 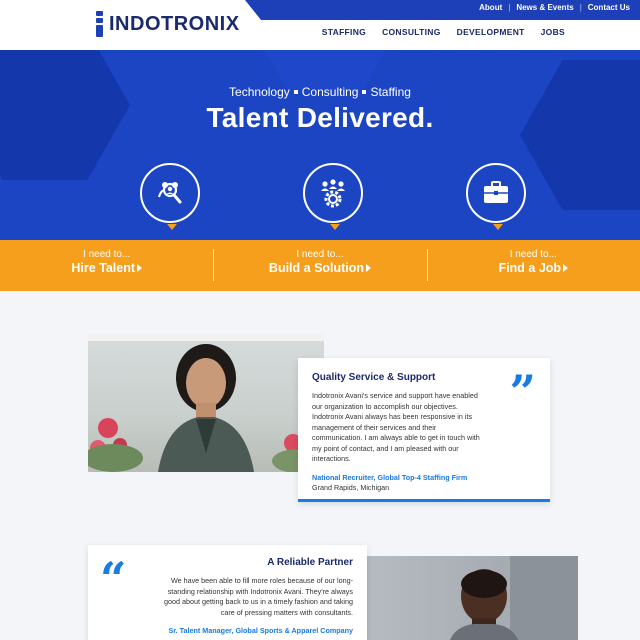 I want to click on testimonial-photo-man, so click(x=469, y=598).